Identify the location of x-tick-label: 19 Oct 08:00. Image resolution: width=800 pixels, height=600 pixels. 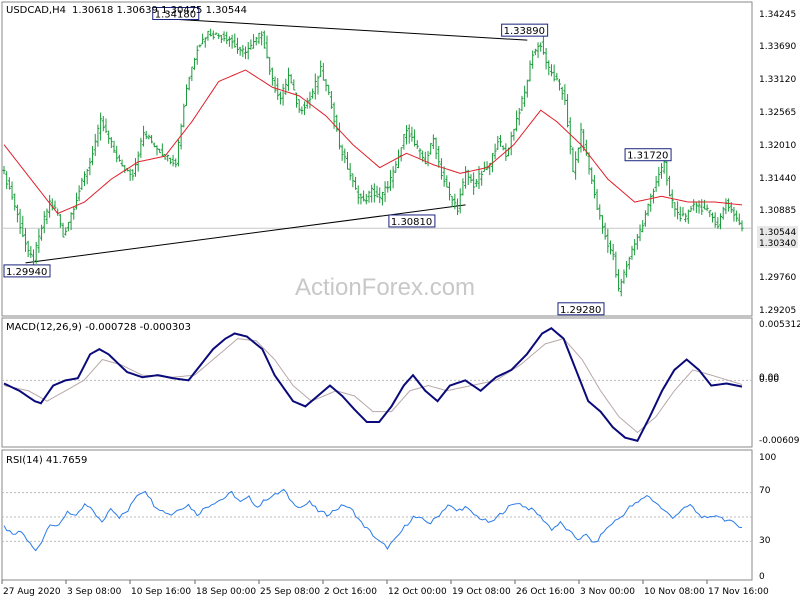
(481, 592).